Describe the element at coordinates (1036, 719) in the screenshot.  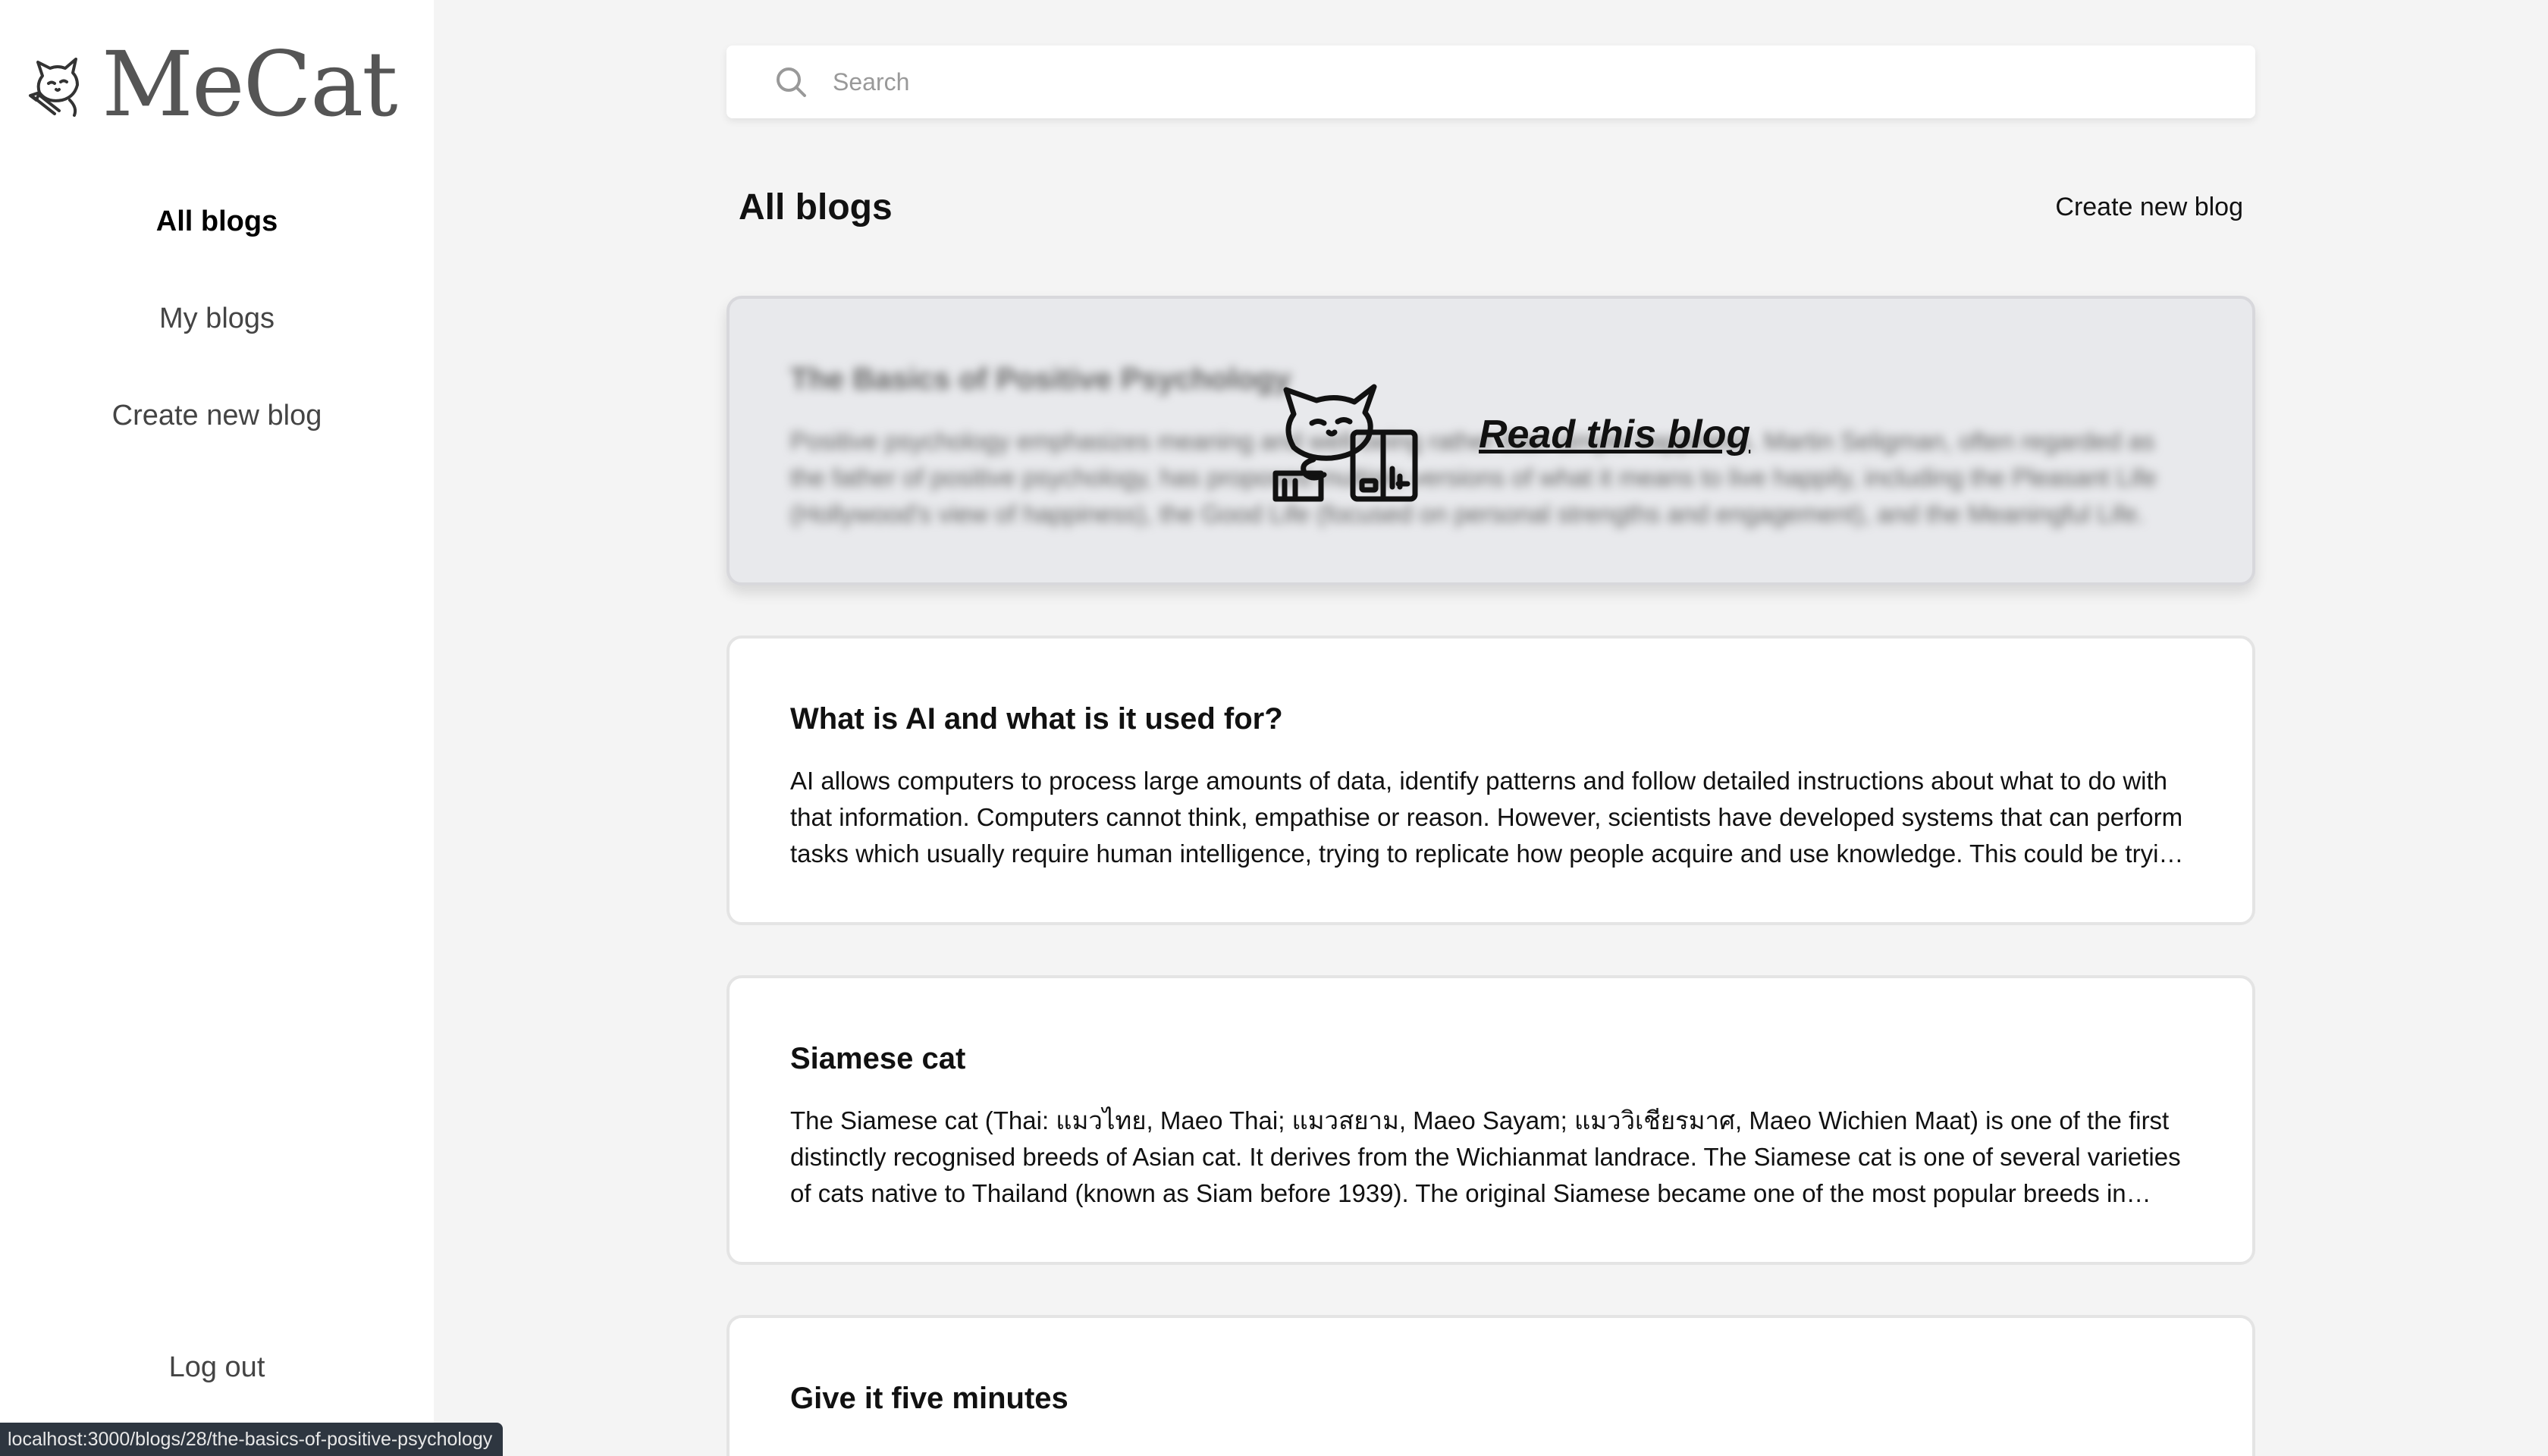
I see `blog-card-title: What is AI and what is it used for?` at that location.